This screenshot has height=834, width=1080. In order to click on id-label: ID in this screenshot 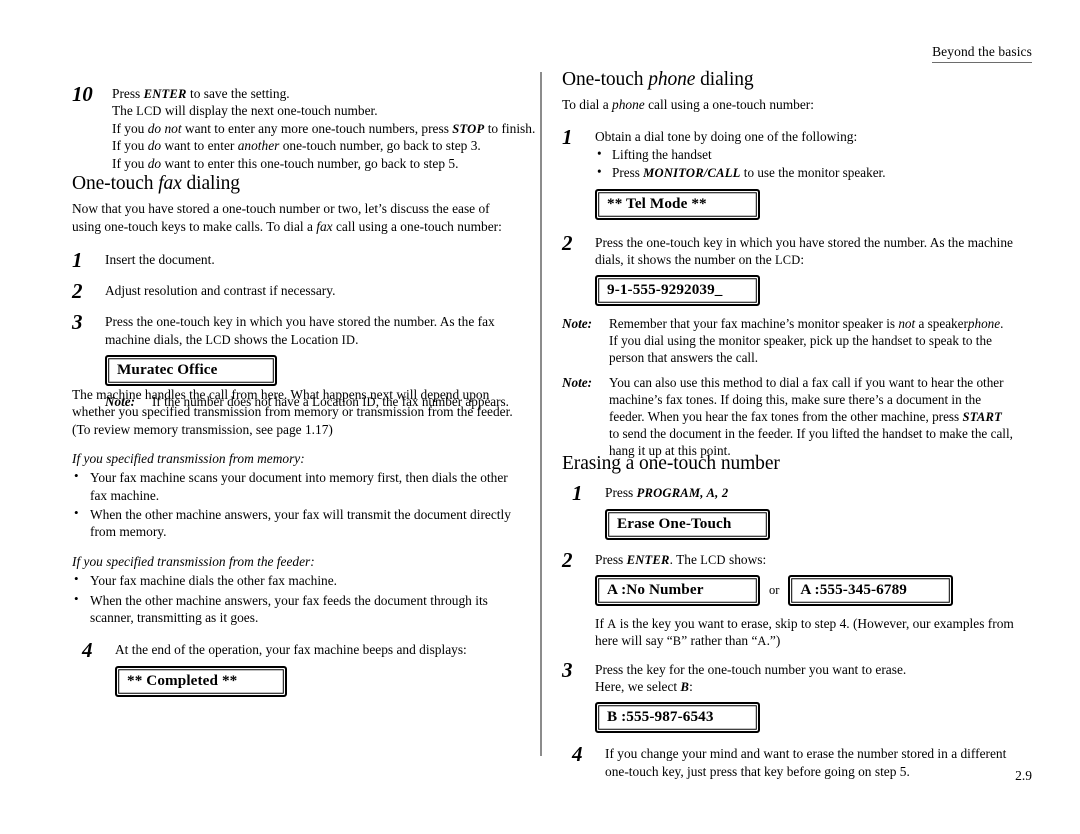, I will do `click(348, 339)`.